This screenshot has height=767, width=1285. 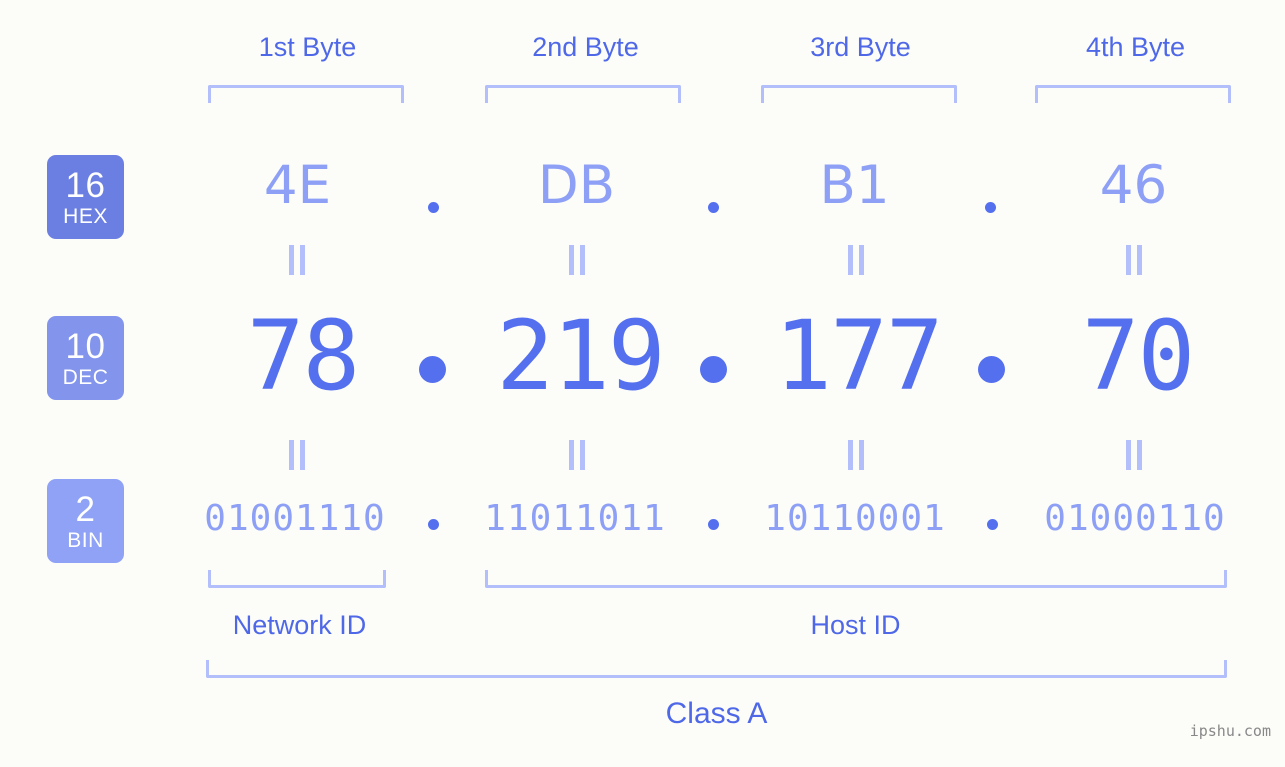 I want to click on dec-octet-2: 219, so click(x=580, y=356).